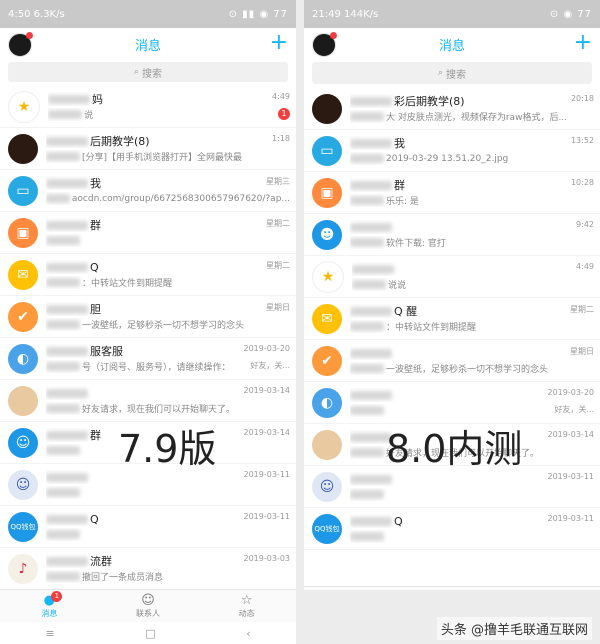 The image size is (600, 644). Describe the element at coordinates (156, 368) in the screenshot. I see `conversation-preview-text: 号（订阅号、服务号），请继续操作：` at that location.